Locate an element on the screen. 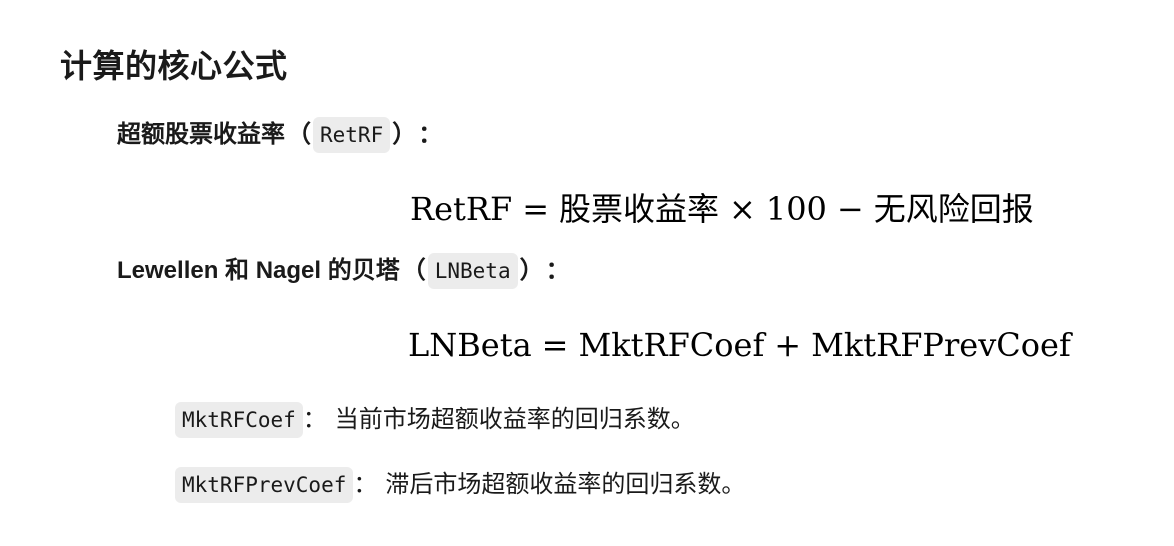 The width and height of the screenshot is (1174, 546). section-title: 计算的核心公式 is located at coordinates (174, 66).